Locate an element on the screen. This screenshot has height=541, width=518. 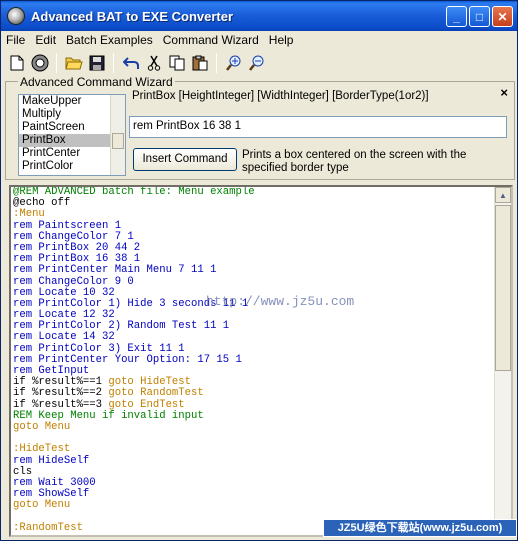
title-bar: Advanced BAT to EXE Converter _ □ ✕ is located at coordinates (259, 16).